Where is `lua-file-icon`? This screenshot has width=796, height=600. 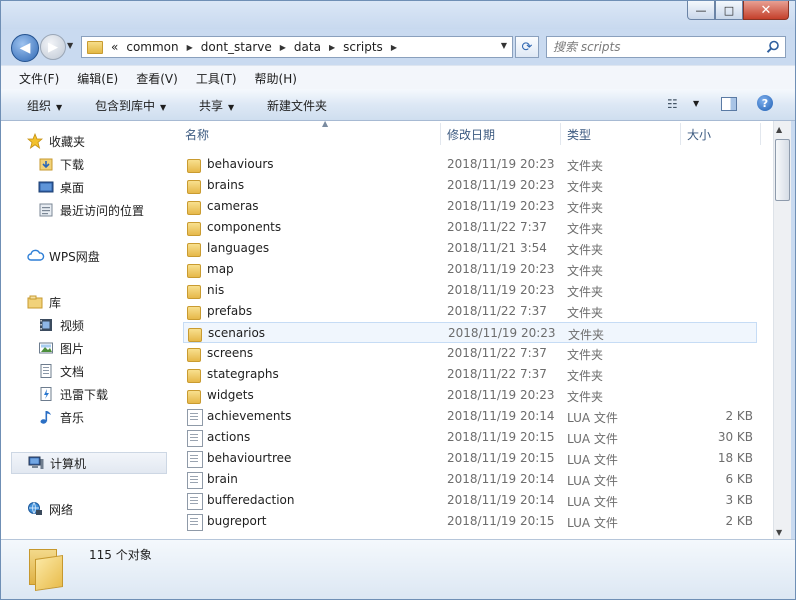
lua-file-icon is located at coordinates (195, 480).